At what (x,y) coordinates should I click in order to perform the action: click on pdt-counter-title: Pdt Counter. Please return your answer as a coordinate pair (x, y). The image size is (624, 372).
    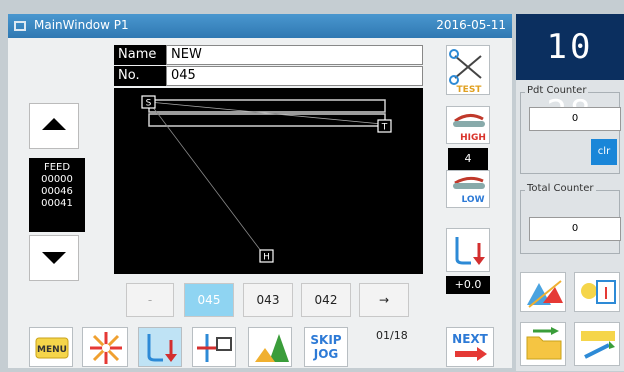
    Looking at the image, I should click on (557, 90).